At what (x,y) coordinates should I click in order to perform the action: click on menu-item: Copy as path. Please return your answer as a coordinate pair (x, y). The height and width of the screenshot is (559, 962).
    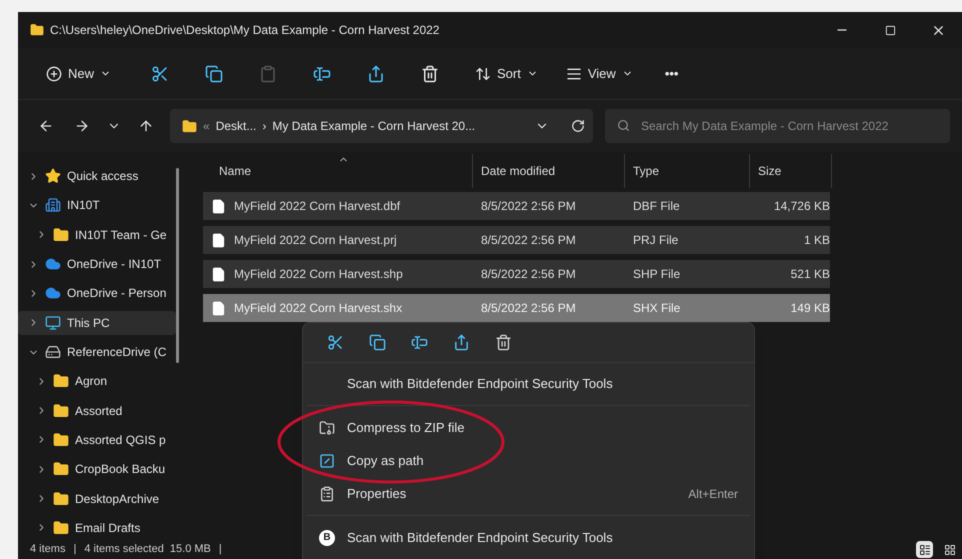
    Looking at the image, I should click on (528, 460).